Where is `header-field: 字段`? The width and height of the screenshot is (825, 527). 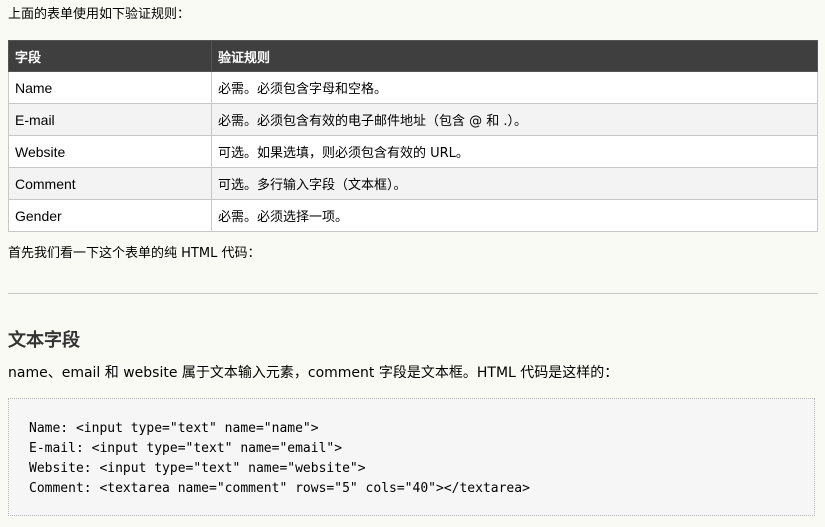
header-field: 字段 is located at coordinates (110, 56).